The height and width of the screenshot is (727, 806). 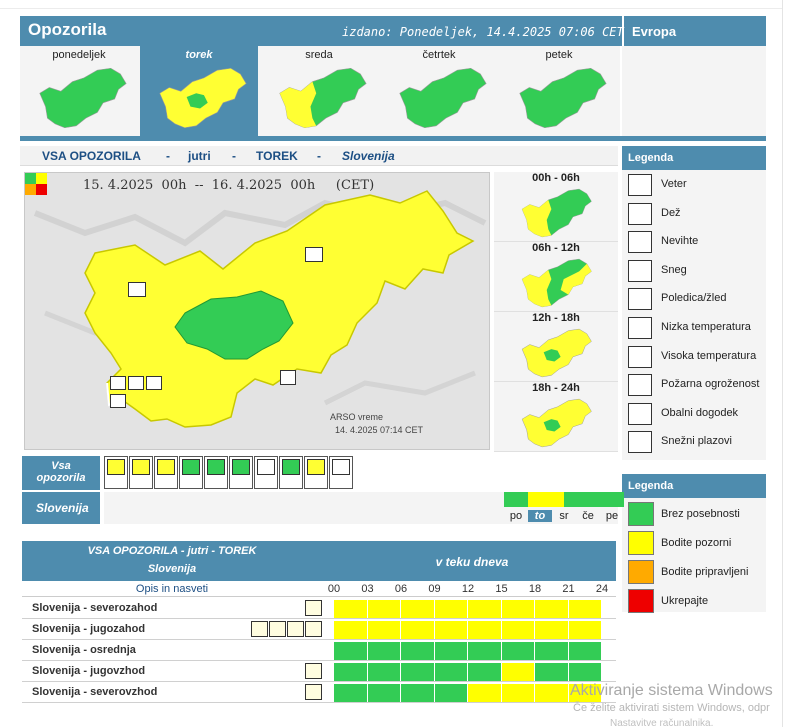 I want to click on region-name: Slovenija - severozahod, so click(x=95, y=608).